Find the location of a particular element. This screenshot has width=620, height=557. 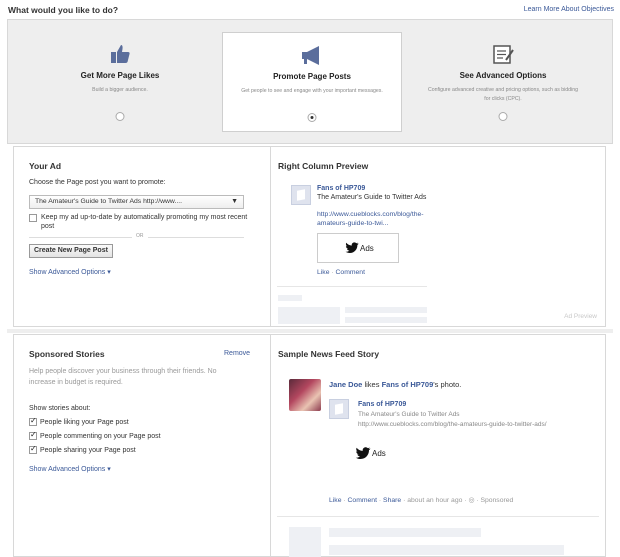

ad-preview-label: Ad Preview is located at coordinates (580, 316).